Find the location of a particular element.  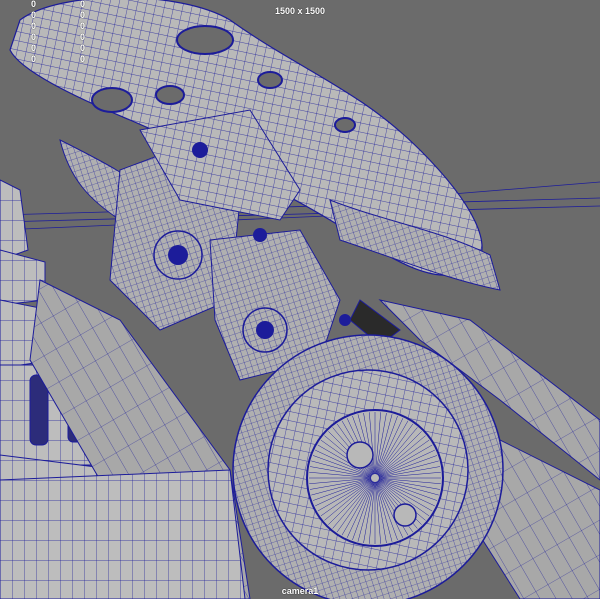

camera-name-label: camera1 is located at coordinates (300, 591).